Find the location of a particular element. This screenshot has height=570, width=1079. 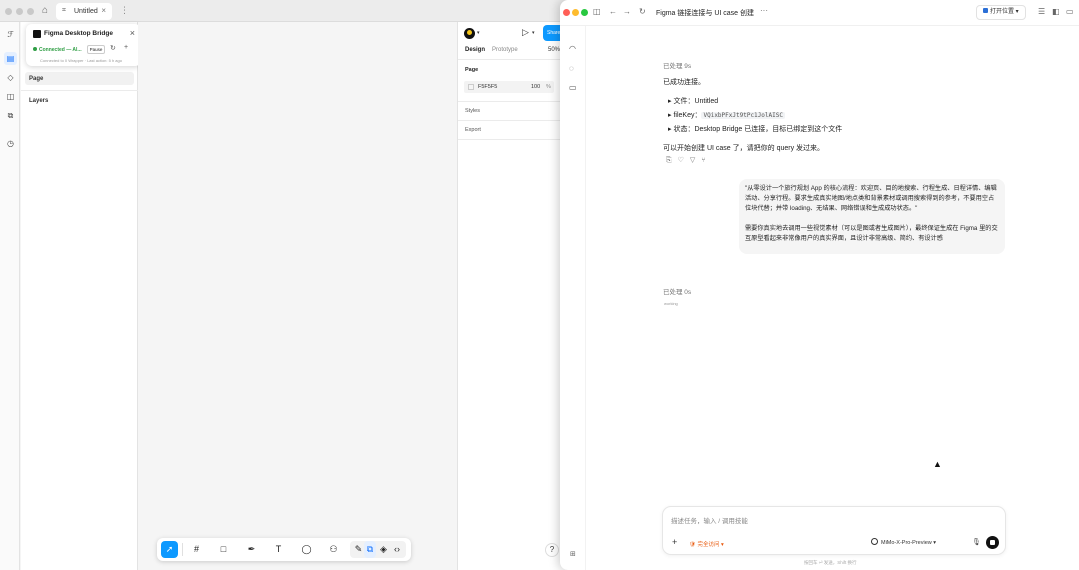

ai-message-line: 可以开始创建 UI case 了，请把你的 query 发过来。 is located at coordinates (744, 148).